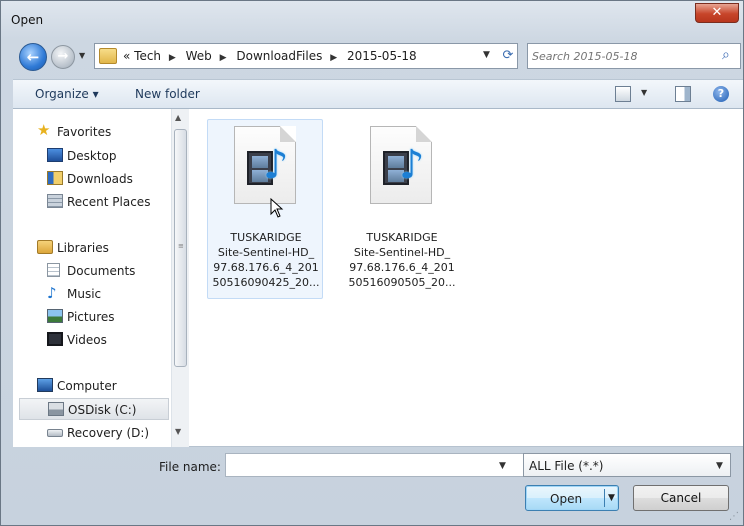  Describe the element at coordinates (91, 317) in the screenshot. I see `sidebar-item-label: Pictures` at that location.